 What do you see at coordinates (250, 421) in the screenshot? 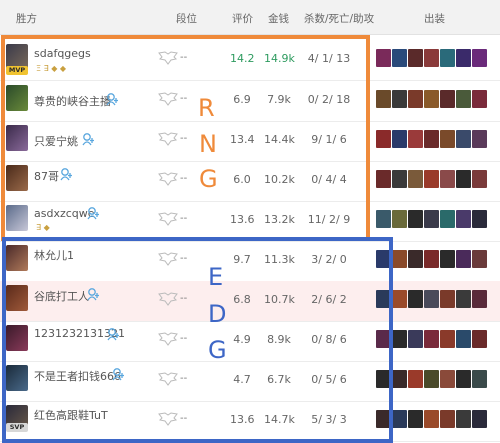
I see `player-row: SVP 红色高跟鞋TuT -- 13.6 14.7k 5/ 3/ 3` at bounding box center [250, 421].